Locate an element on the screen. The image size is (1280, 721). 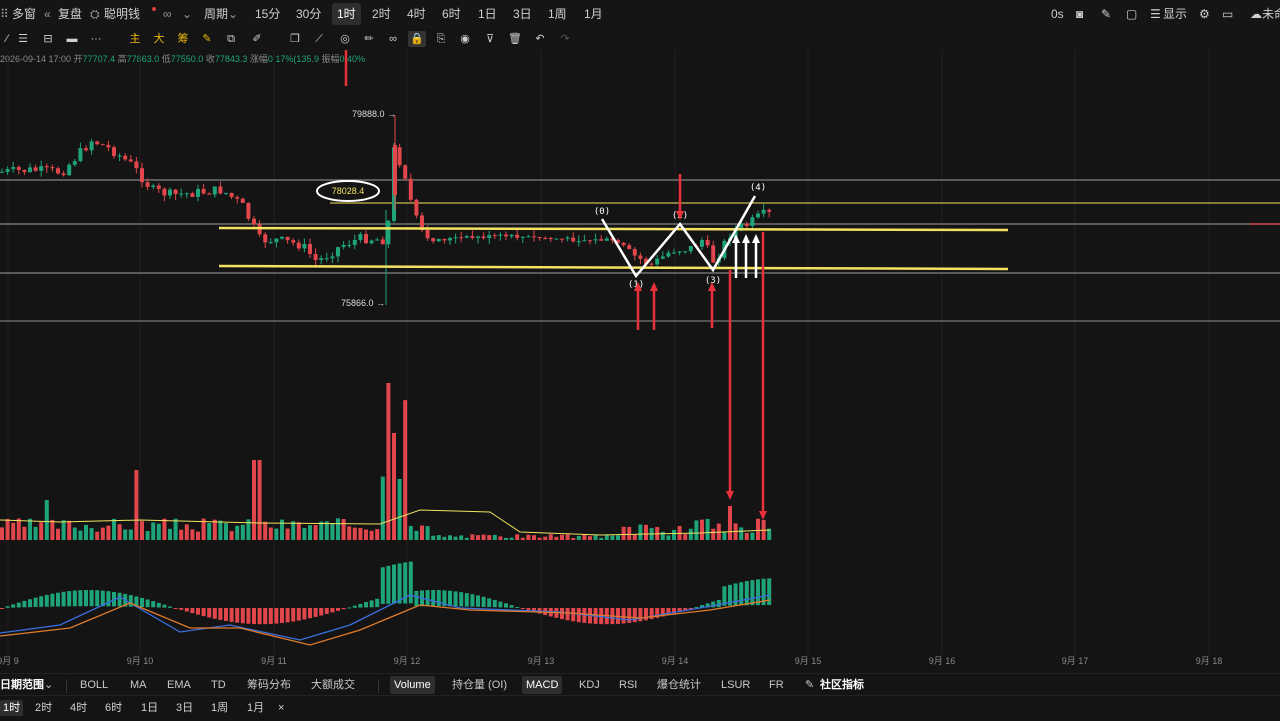
brush-icon: ✎ is located at coordinates (207, 39).